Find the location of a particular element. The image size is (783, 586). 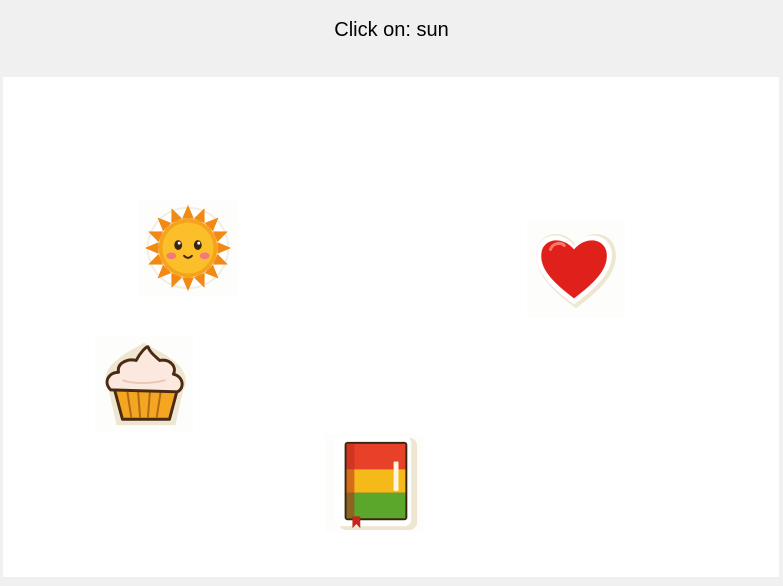

cupcake-sticker is located at coordinates (144, 384).